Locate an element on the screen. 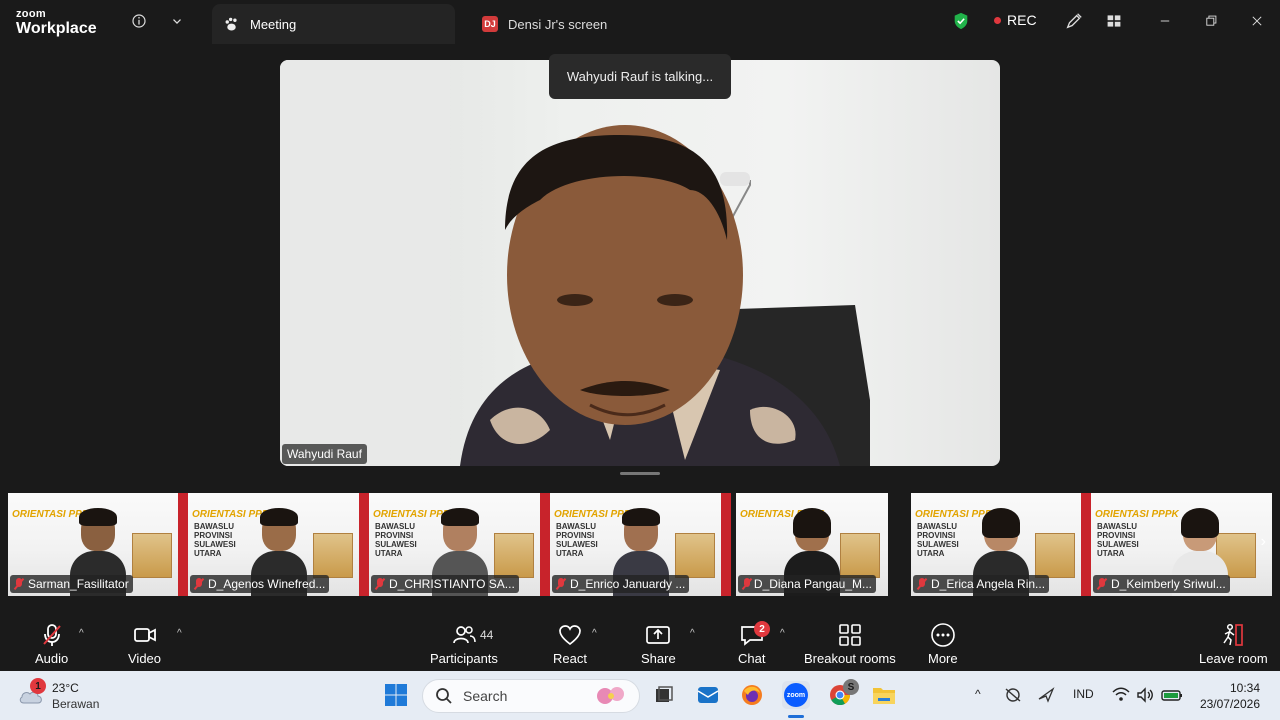 The width and height of the screenshot is (1280, 720). breakout-rooms-button: Breakout rooms is located at coordinates (850, 644).